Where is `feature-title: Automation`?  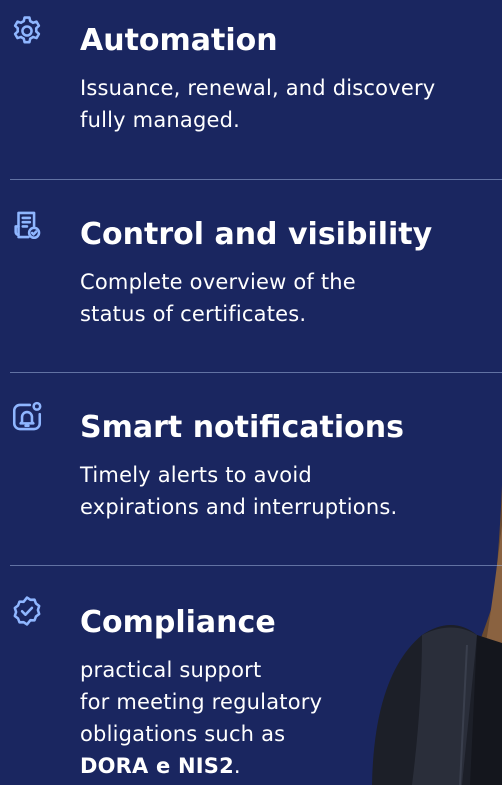 feature-title: Automation is located at coordinates (179, 40).